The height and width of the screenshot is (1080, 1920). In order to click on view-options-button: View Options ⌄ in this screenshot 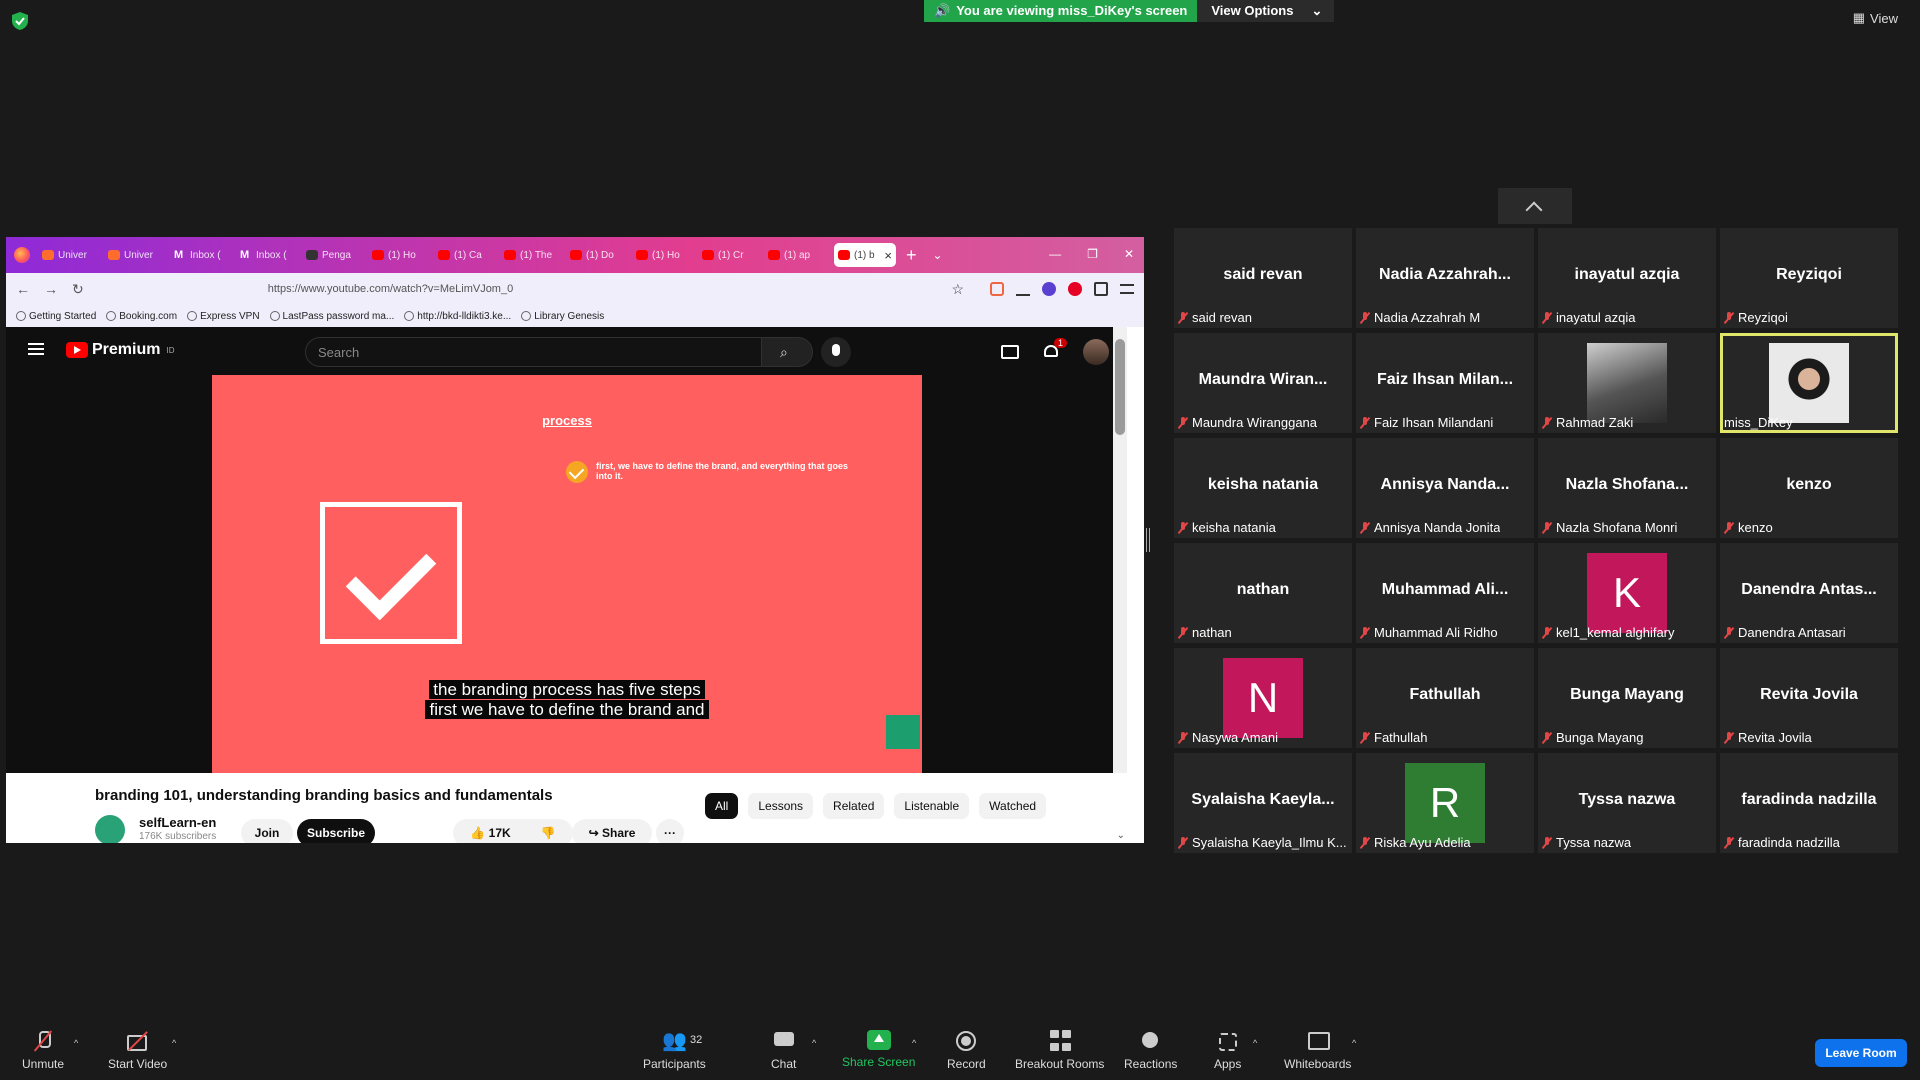, I will do `click(1266, 11)`.